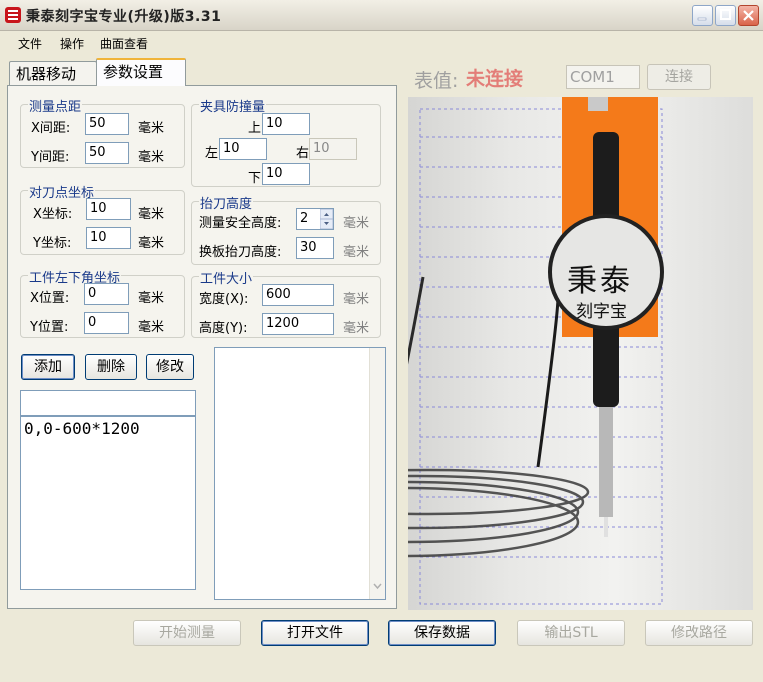 This screenshot has width=763, height=682. Describe the element at coordinates (356, 299) in the screenshot. I see `width-unit: 毫米` at that location.